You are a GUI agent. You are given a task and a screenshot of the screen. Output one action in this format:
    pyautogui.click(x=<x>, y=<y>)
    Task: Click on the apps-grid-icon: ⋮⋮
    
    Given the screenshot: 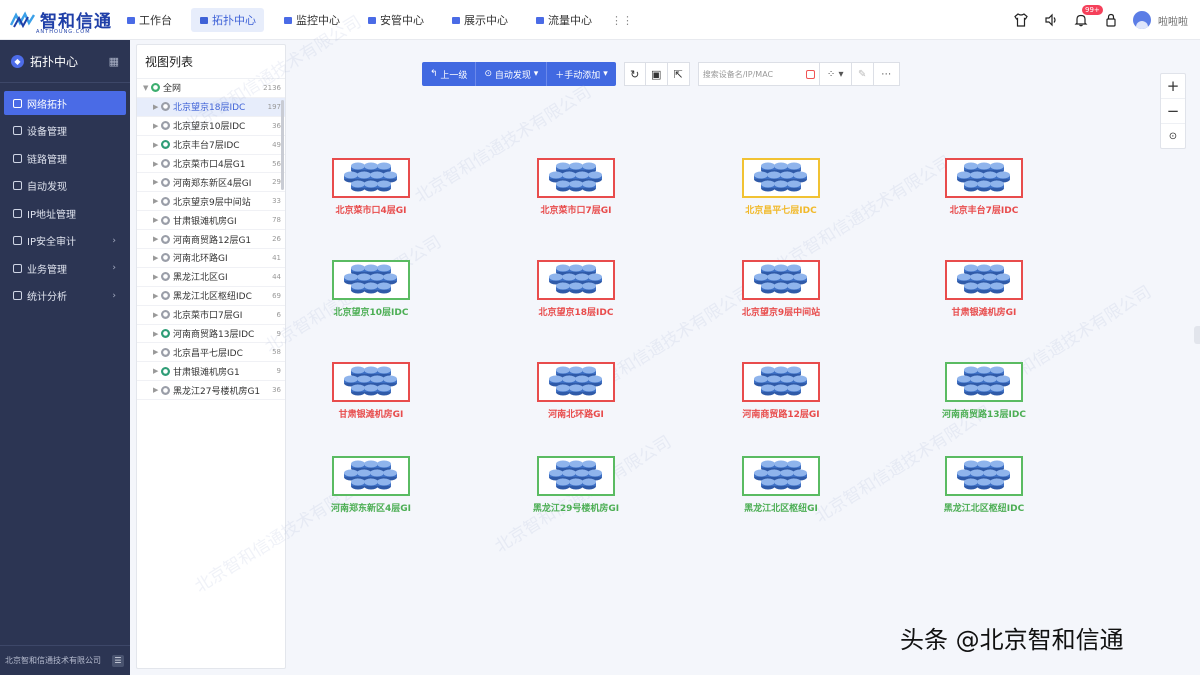 What is the action you would take?
    pyautogui.click(x=622, y=20)
    